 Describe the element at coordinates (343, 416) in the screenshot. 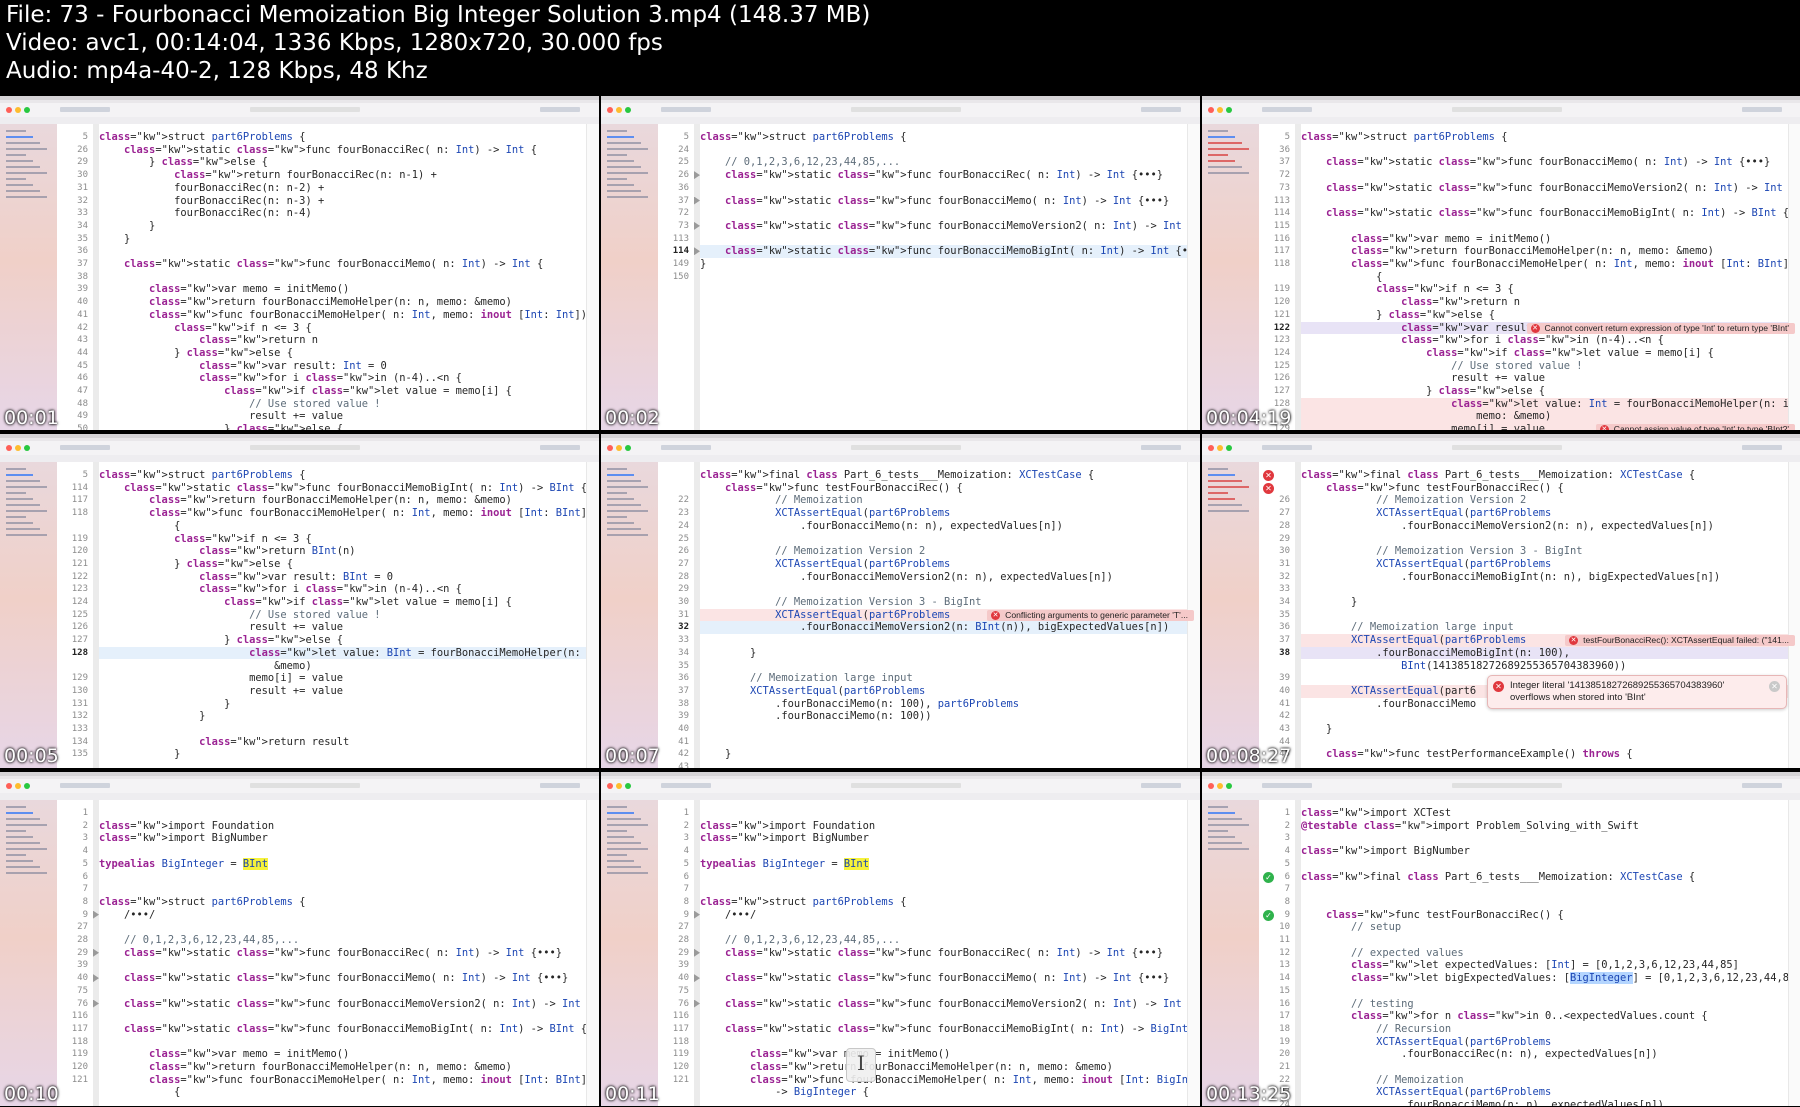

I see `code-line: result += value` at that location.